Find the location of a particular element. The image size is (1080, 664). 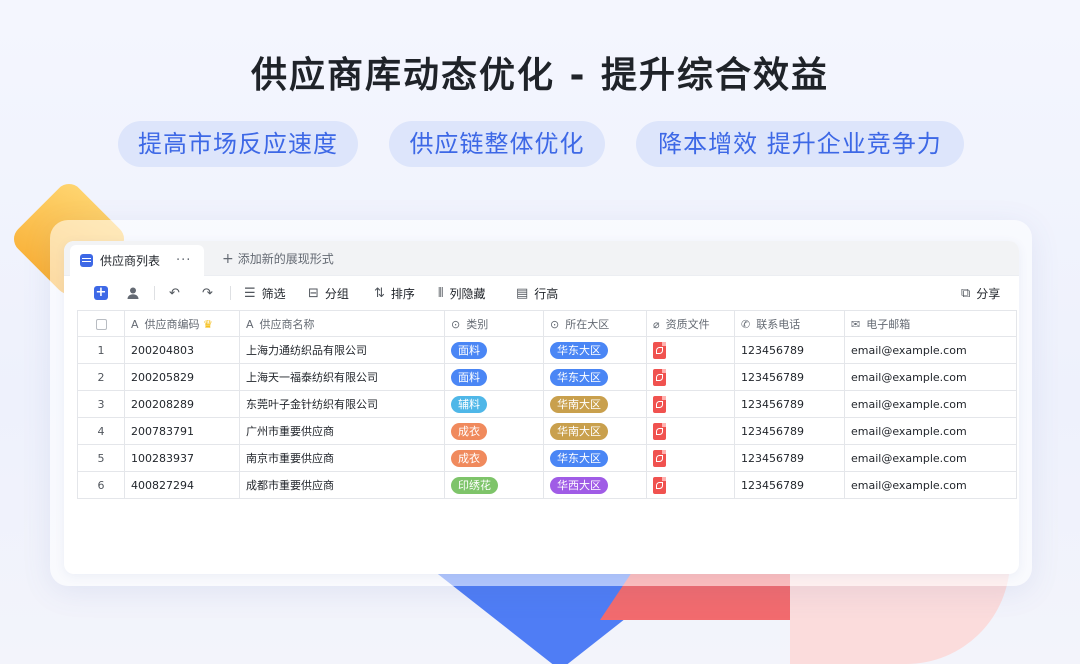

column-header-region: ⊙ 所在大区 is located at coordinates (595, 323).